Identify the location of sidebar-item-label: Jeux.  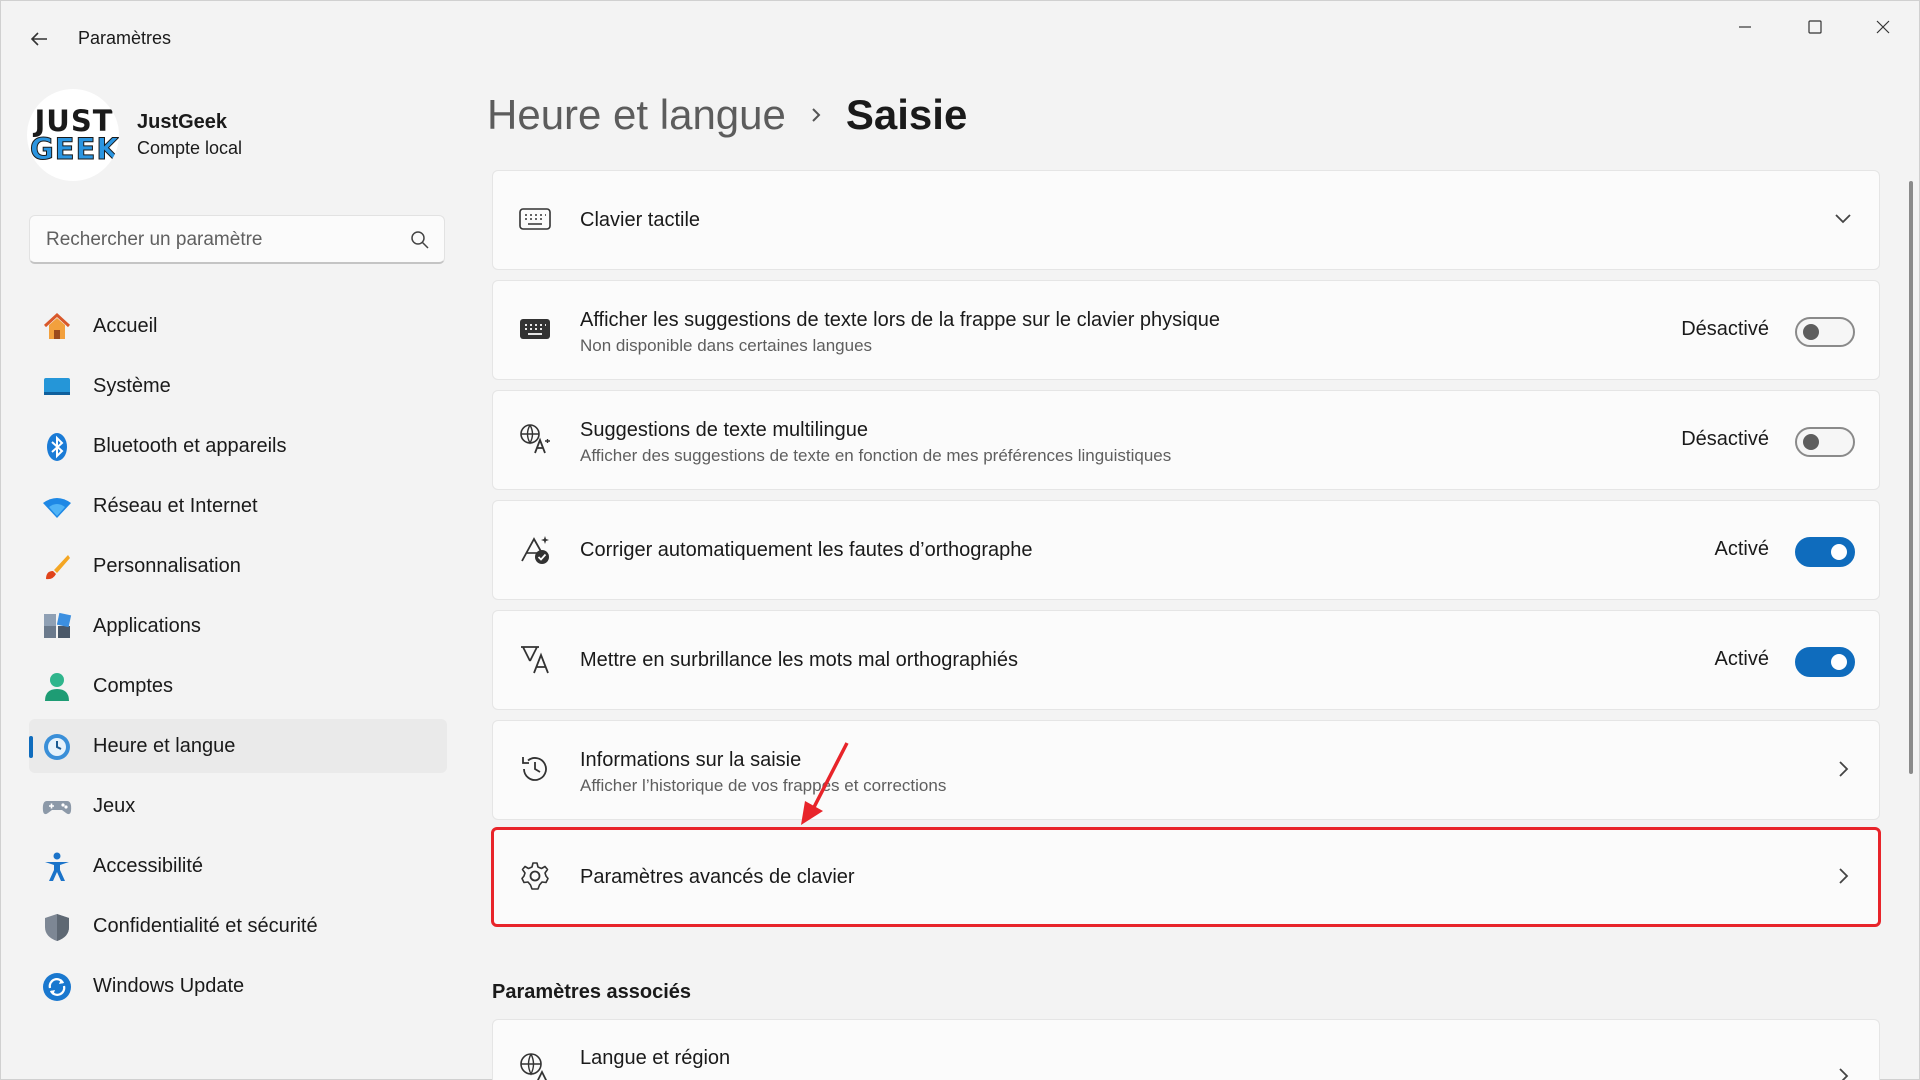
(114, 806).